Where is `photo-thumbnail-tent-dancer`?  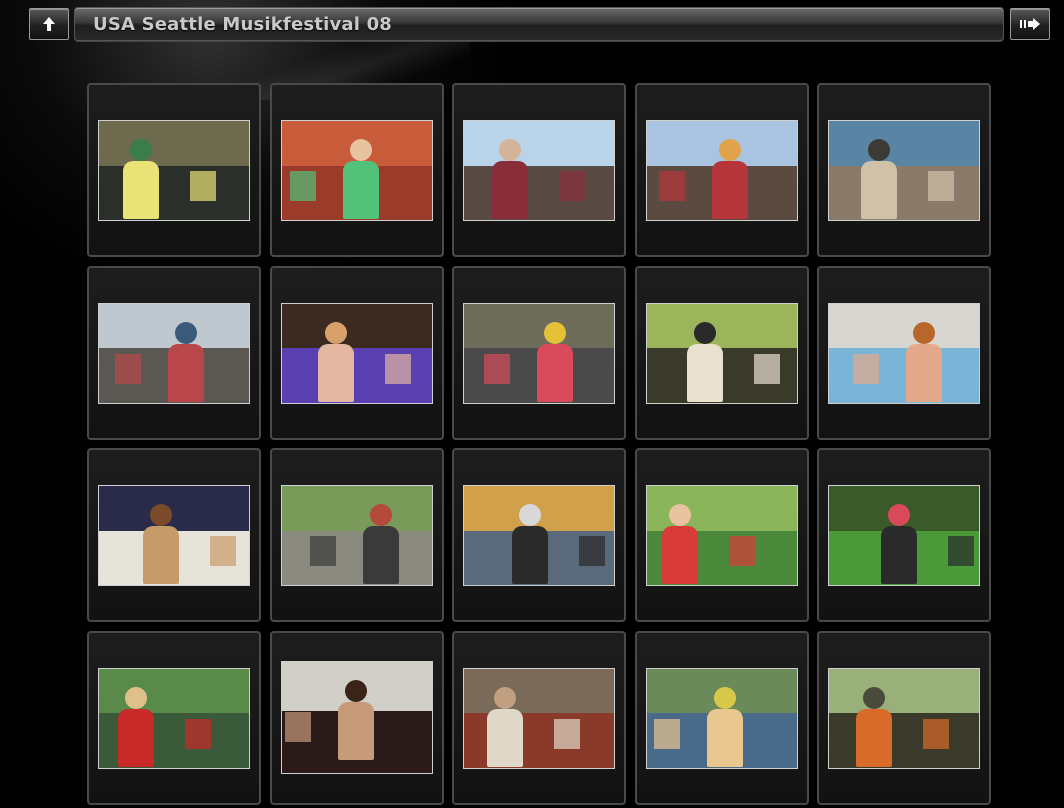 photo-thumbnail-tent-dancer is located at coordinates (721, 718).